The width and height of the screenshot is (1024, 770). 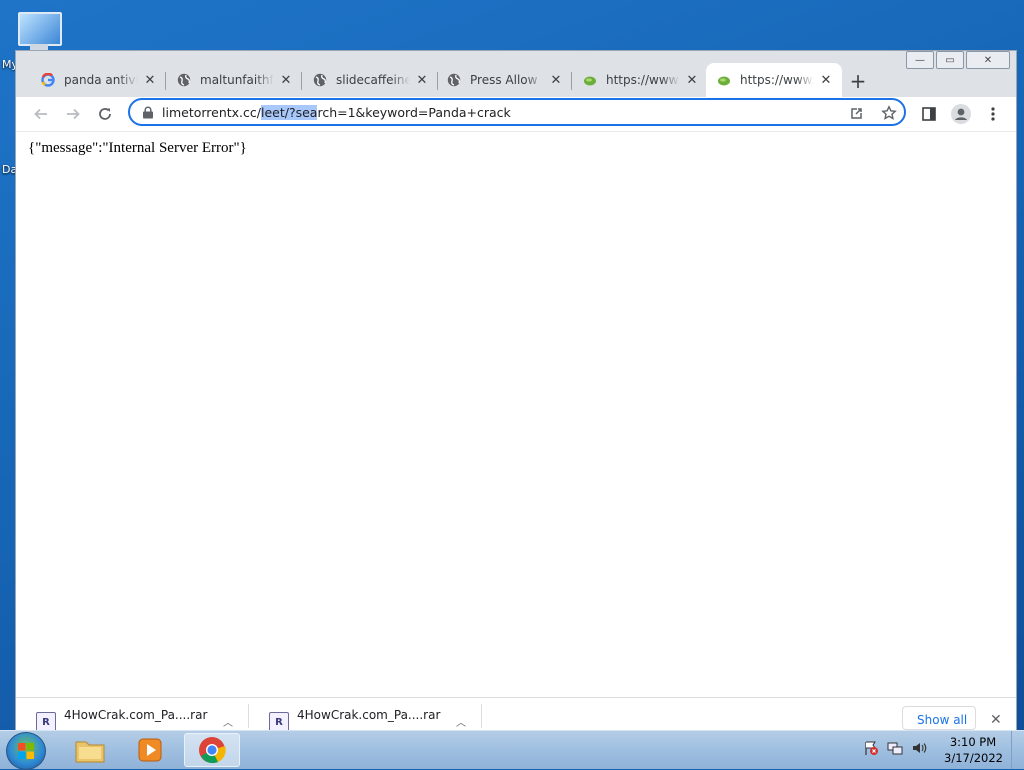 What do you see at coordinates (871, 748) in the screenshot?
I see `action-center-flag-icon` at bounding box center [871, 748].